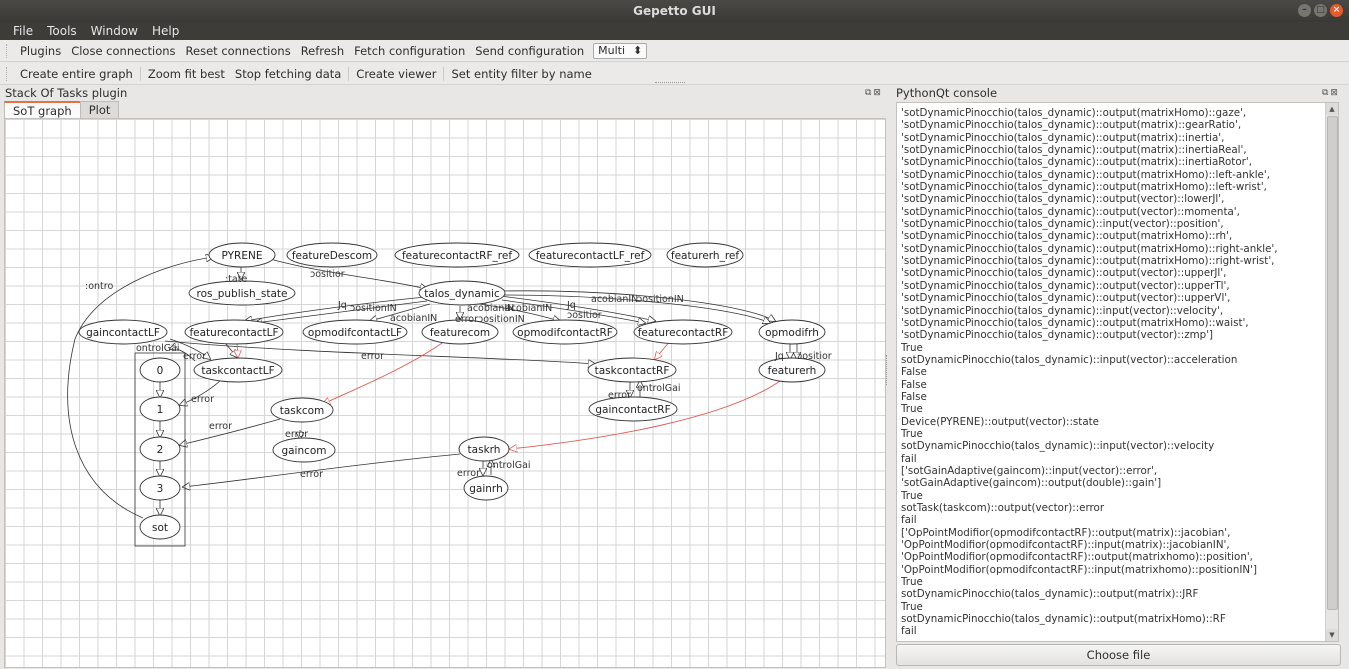 Image resolution: width=1349 pixels, height=669 pixels. What do you see at coordinates (355, 333) in the screenshot?
I see `node-opmodifcontactLF: opmodifcontactLF` at bounding box center [355, 333].